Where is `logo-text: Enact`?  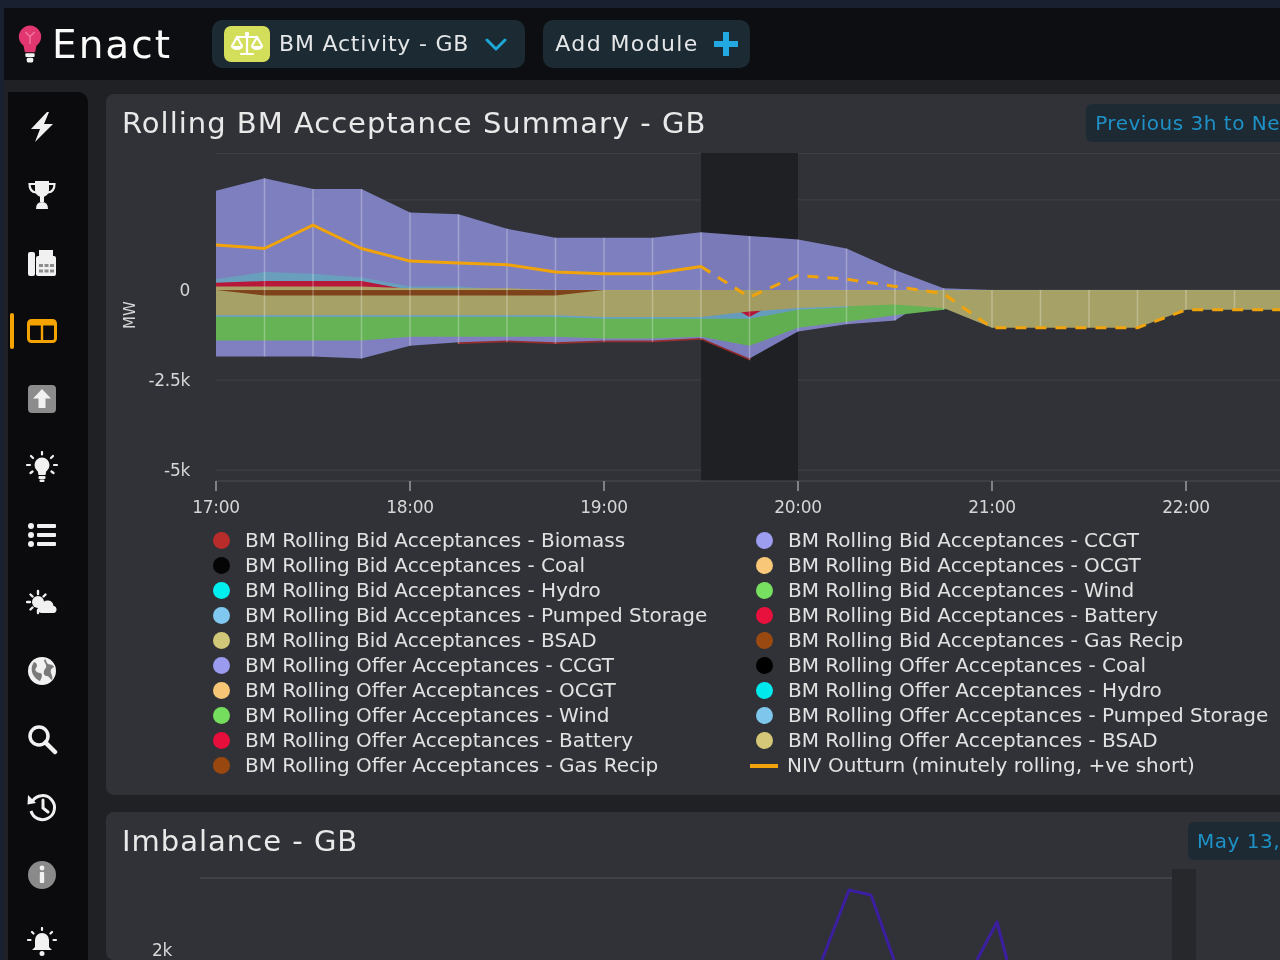 logo-text: Enact is located at coordinates (112, 44).